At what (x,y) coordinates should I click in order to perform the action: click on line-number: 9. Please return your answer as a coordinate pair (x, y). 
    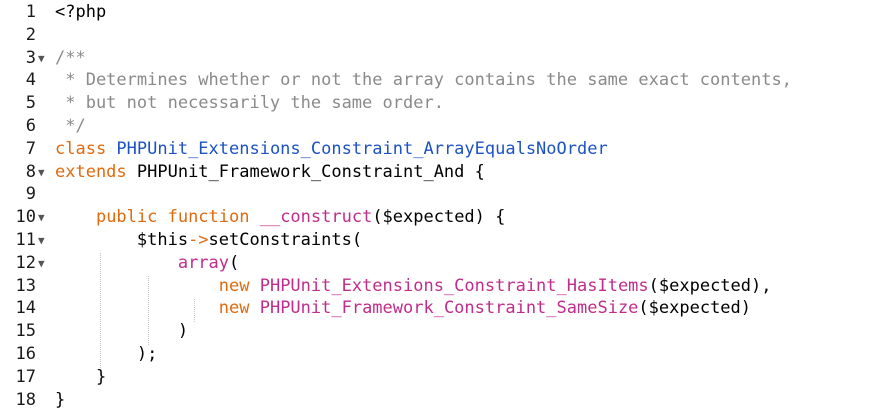
    Looking at the image, I should click on (30, 194).